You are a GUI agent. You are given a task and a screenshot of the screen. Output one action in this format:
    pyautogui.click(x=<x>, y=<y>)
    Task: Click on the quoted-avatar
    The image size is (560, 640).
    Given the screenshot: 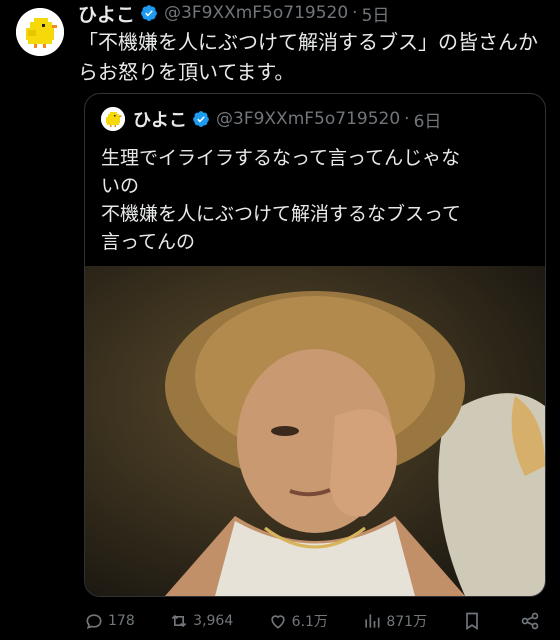 What is the action you would take?
    pyautogui.click(x=113, y=119)
    